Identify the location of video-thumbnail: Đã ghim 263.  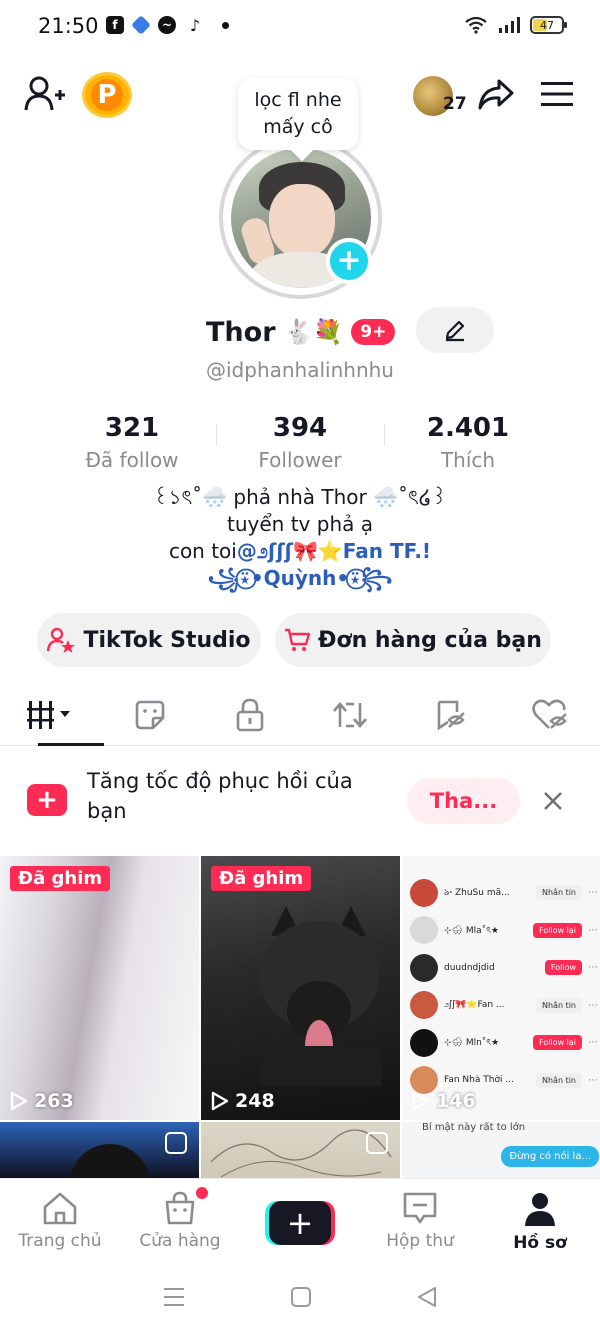
(99, 988).